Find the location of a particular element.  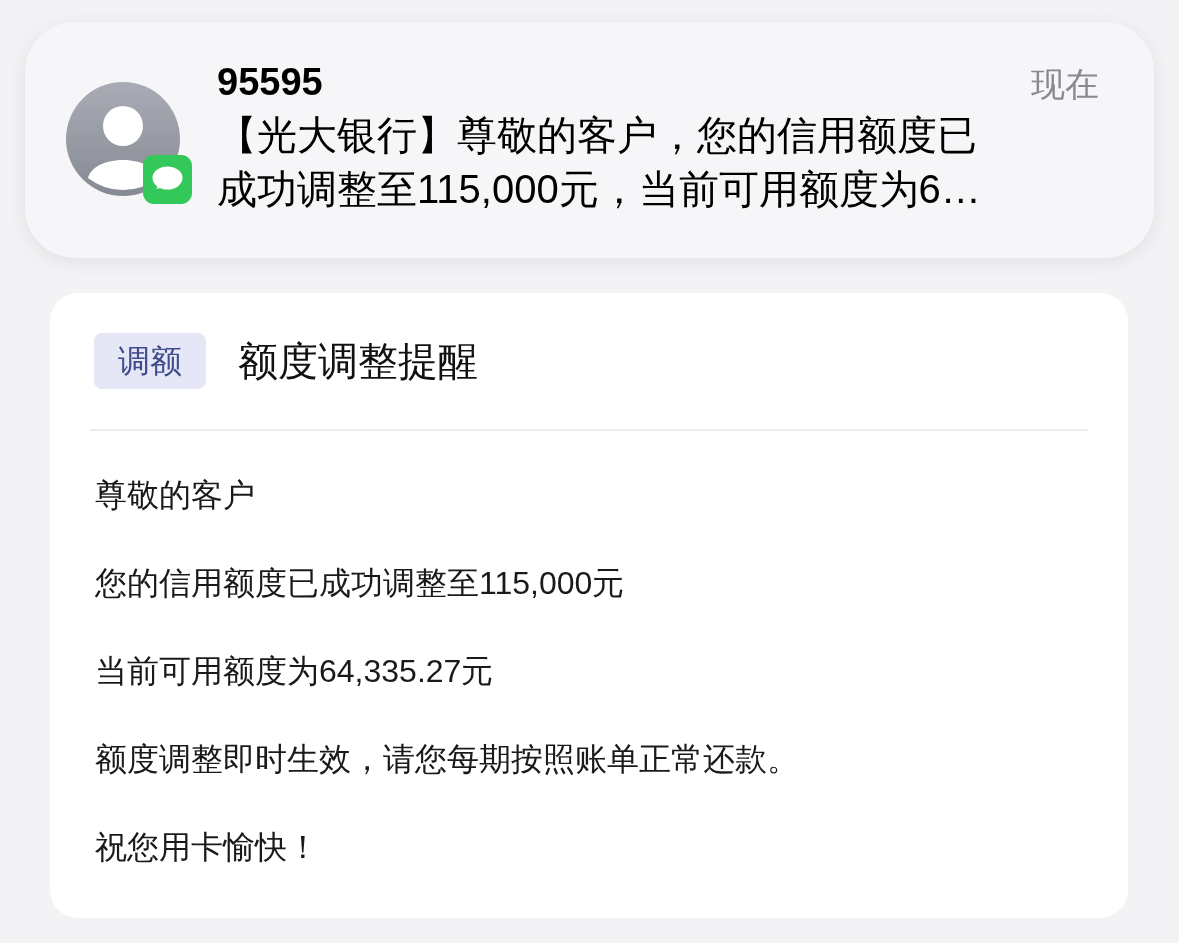

message-preview: 【光大银行】尊敬的客户，您的信用额度已 is located at coordinates (597, 135).